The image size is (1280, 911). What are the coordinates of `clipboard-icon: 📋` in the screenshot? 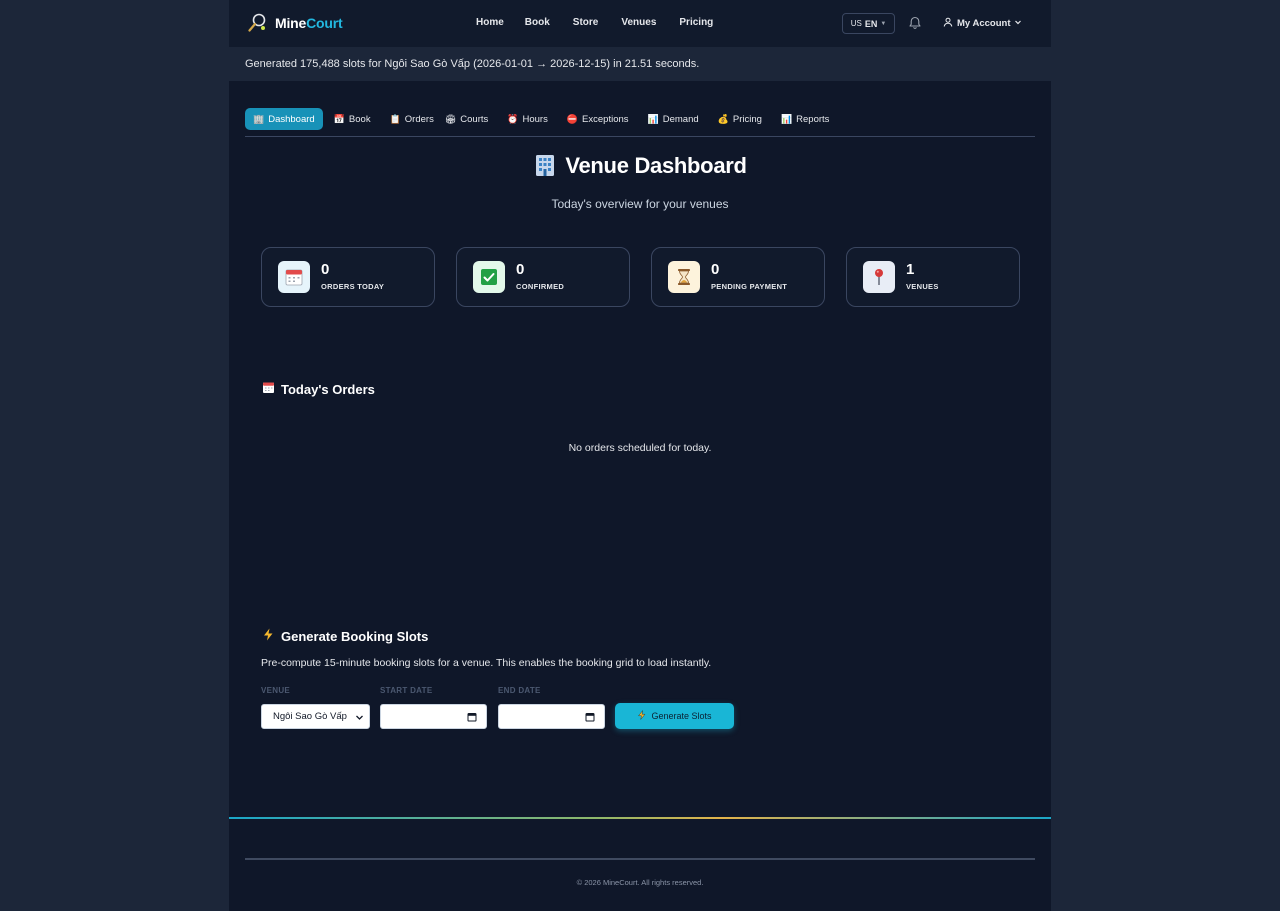 It's located at (395, 118).